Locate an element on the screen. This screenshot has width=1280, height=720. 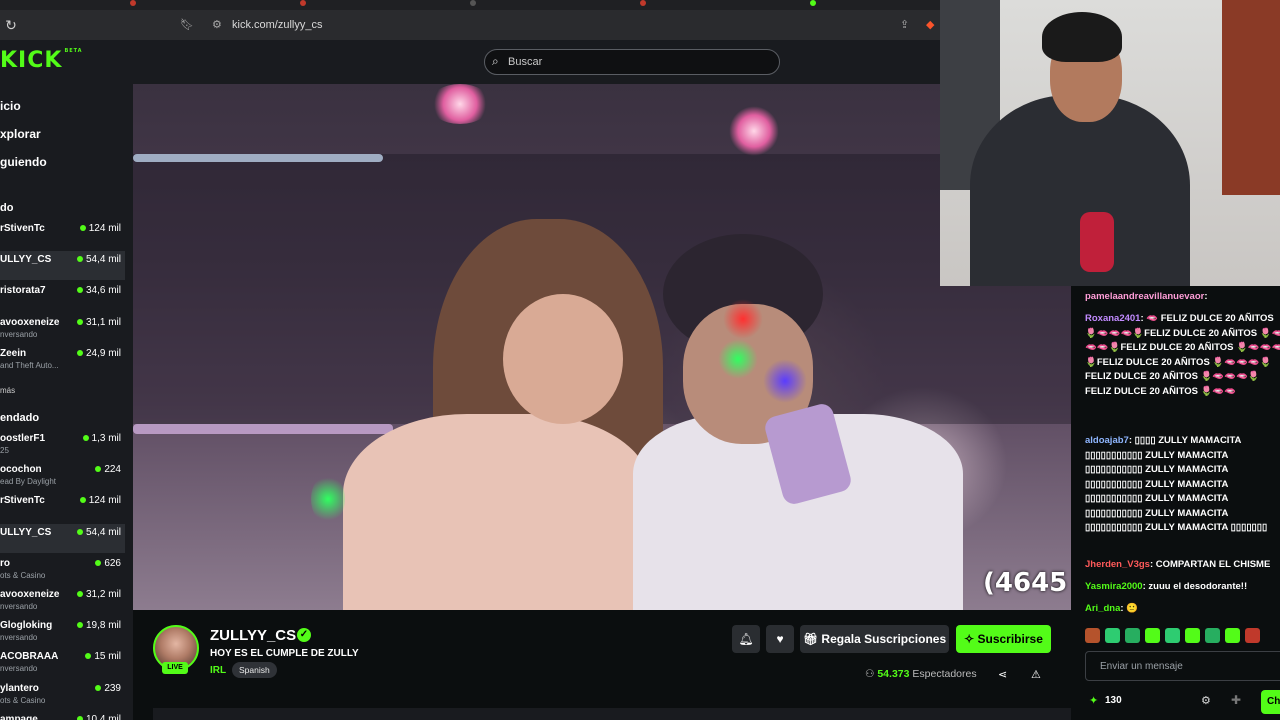
kick-logo: KICK BETA is located at coordinates (41, 60).